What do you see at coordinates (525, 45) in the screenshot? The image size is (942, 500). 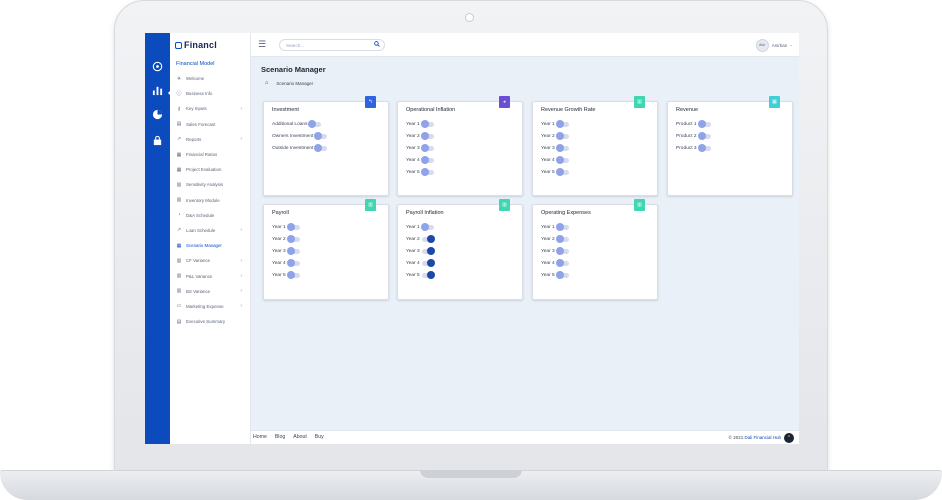 I see `topbar: ☰ Anir Anirban ⌄` at bounding box center [525, 45].